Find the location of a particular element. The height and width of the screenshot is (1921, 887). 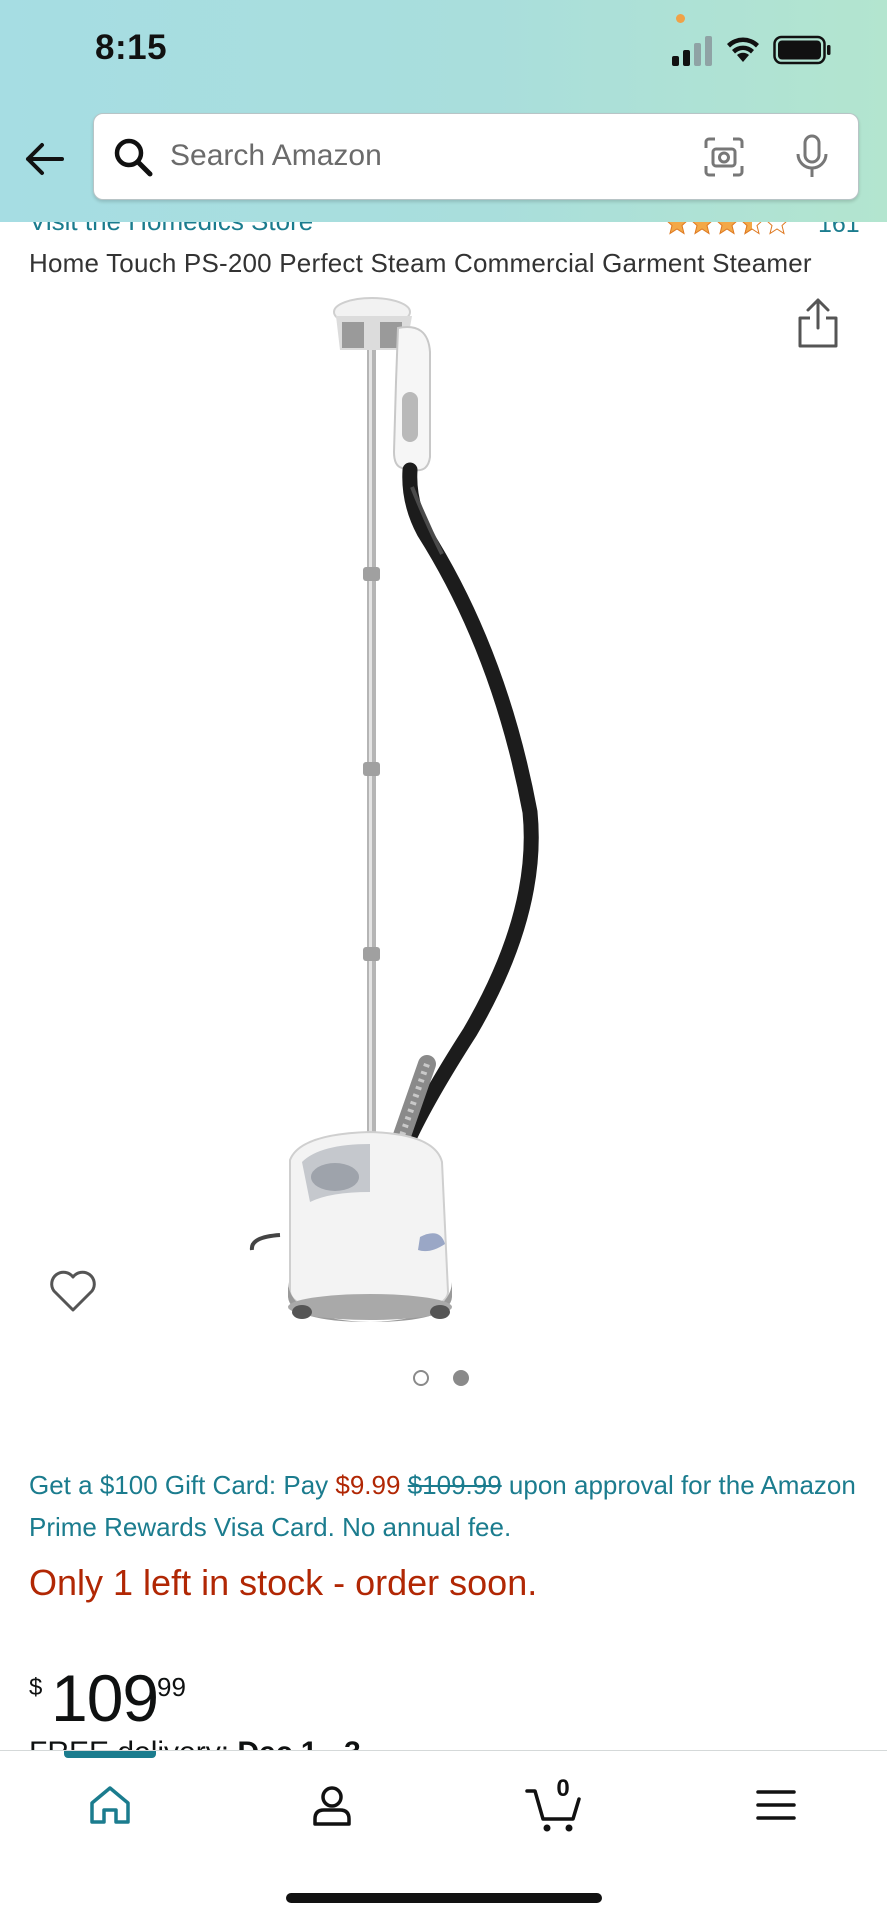

price-whole: 109 is located at coordinates (105, 1698).